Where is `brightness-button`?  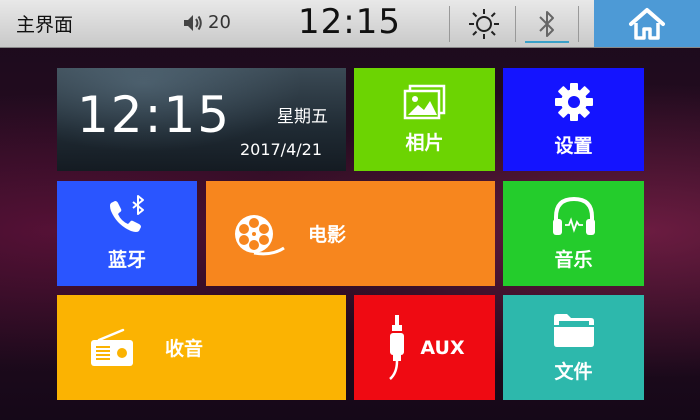
brightness-button is located at coordinates (484, 23).